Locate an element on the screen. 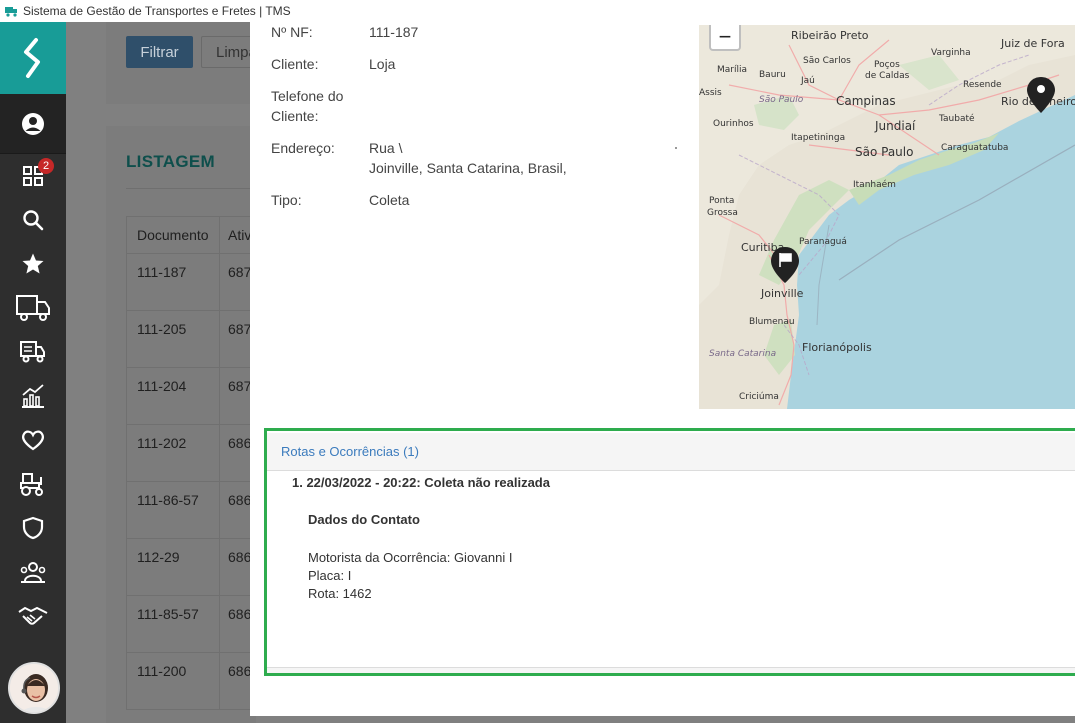 The width and height of the screenshot is (1075, 723). table-row: 111-202 686 is located at coordinates (191, 453).